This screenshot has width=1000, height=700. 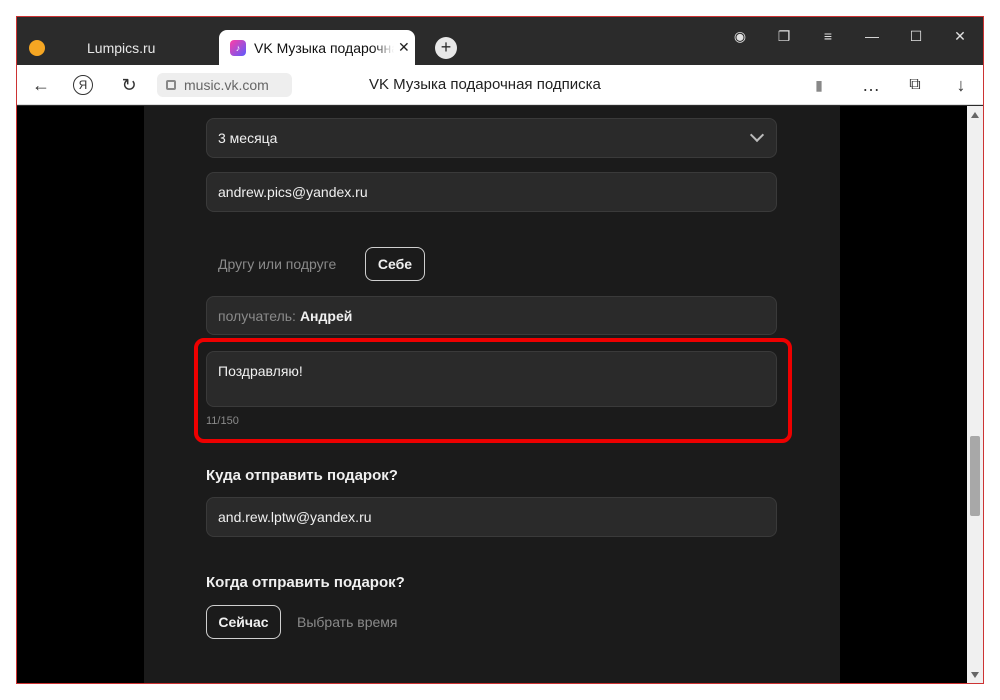 What do you see at coordinates (916, 36) in the screenshot?
I see `maximize-button: ☐` at bounding box center [916, 36].